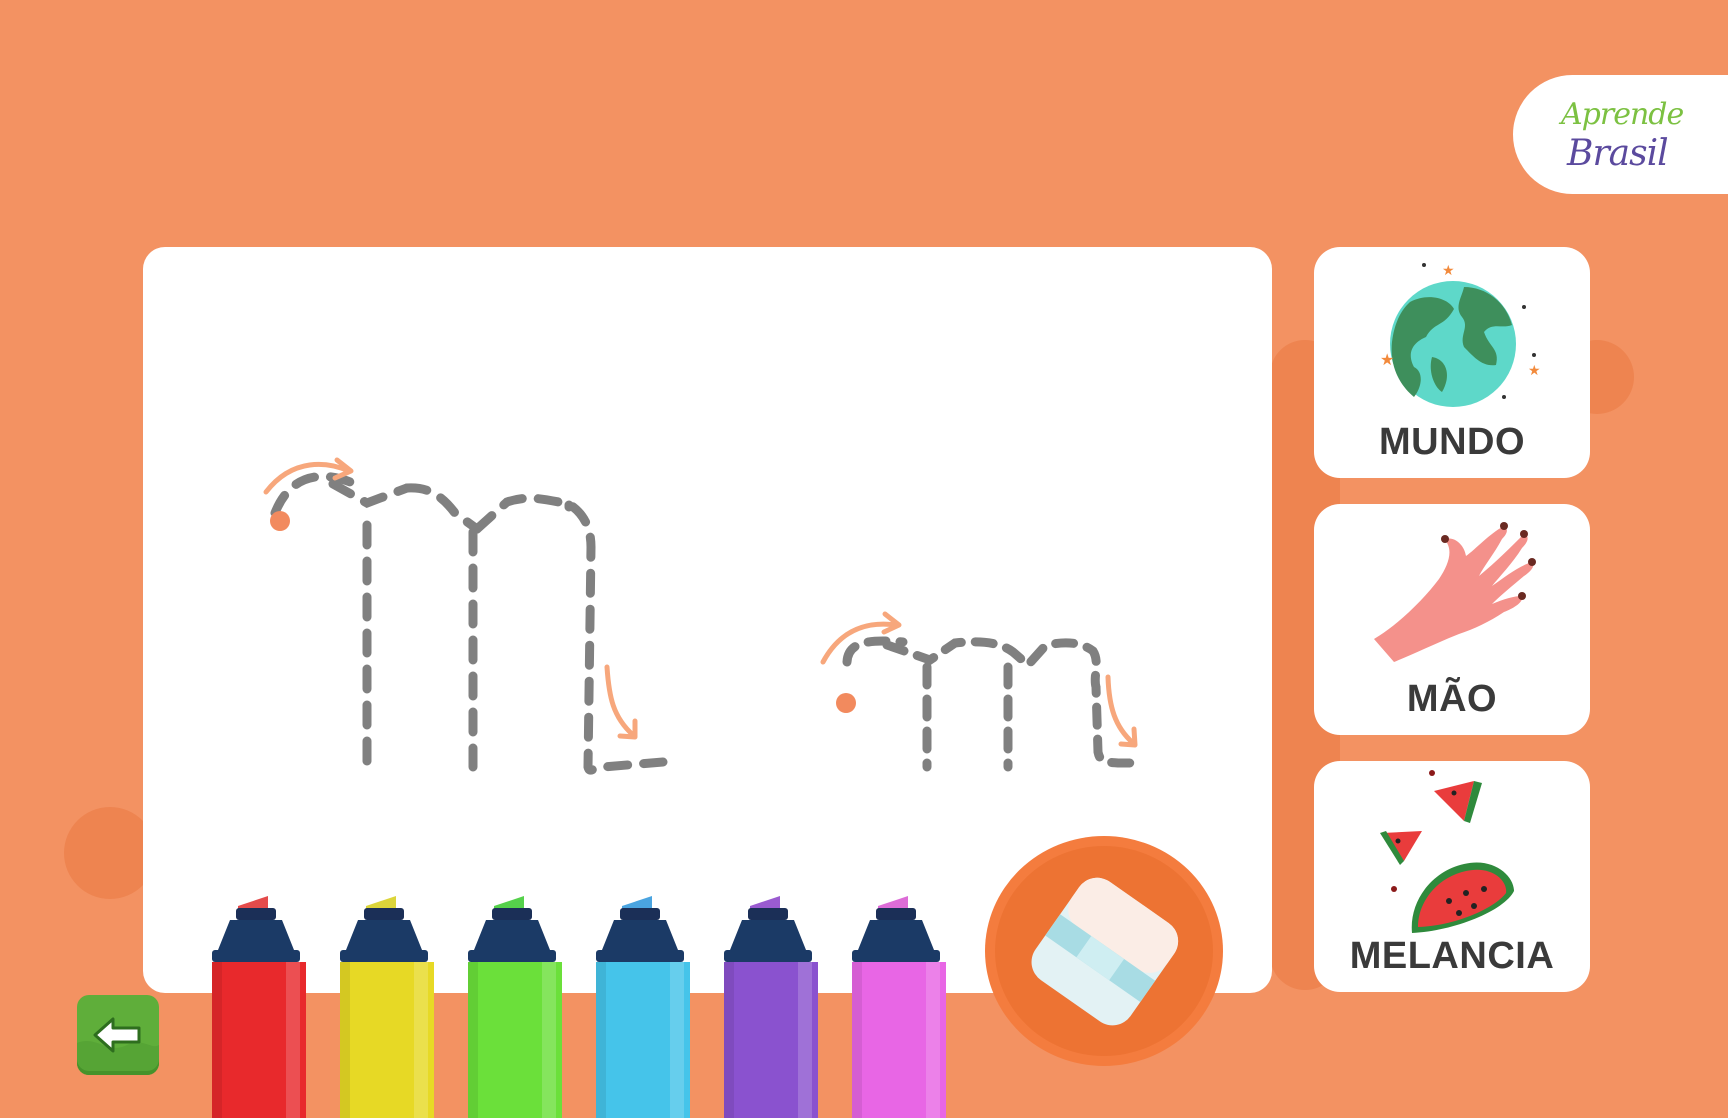 This screenshot has width=1728, height=1118. Describe the element at coordinates (1452, 699) in the screenshot. I see `word-label: MÃO` at that location.